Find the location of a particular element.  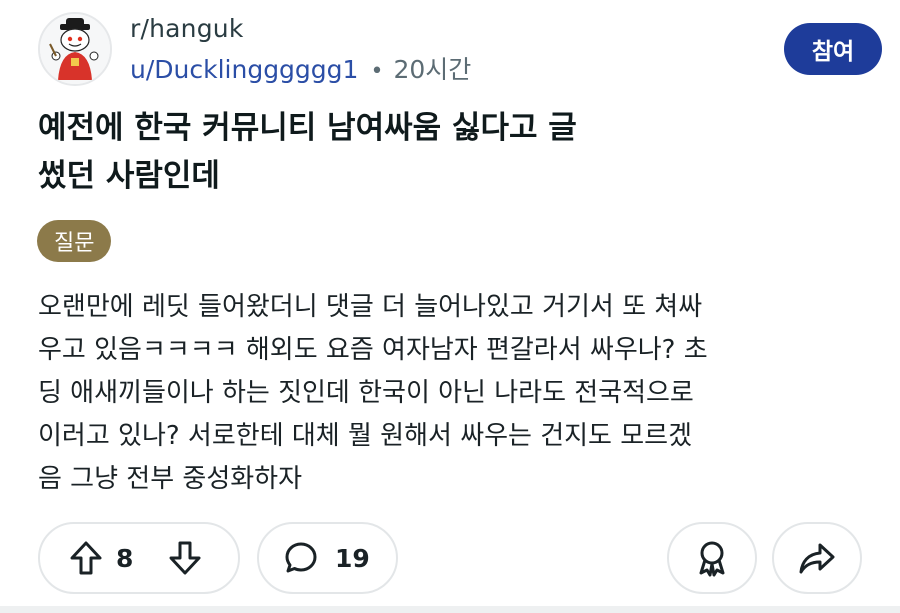

action-bar: 8 19 is located at coordinates (450, 558).